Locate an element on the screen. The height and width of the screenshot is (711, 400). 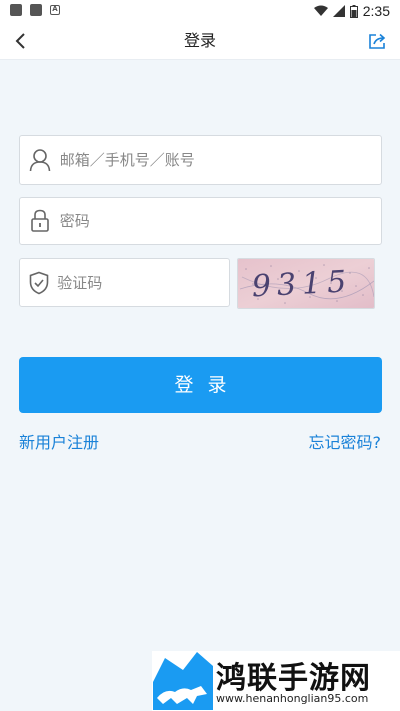
share-icon is located at coordinates (377, 41).